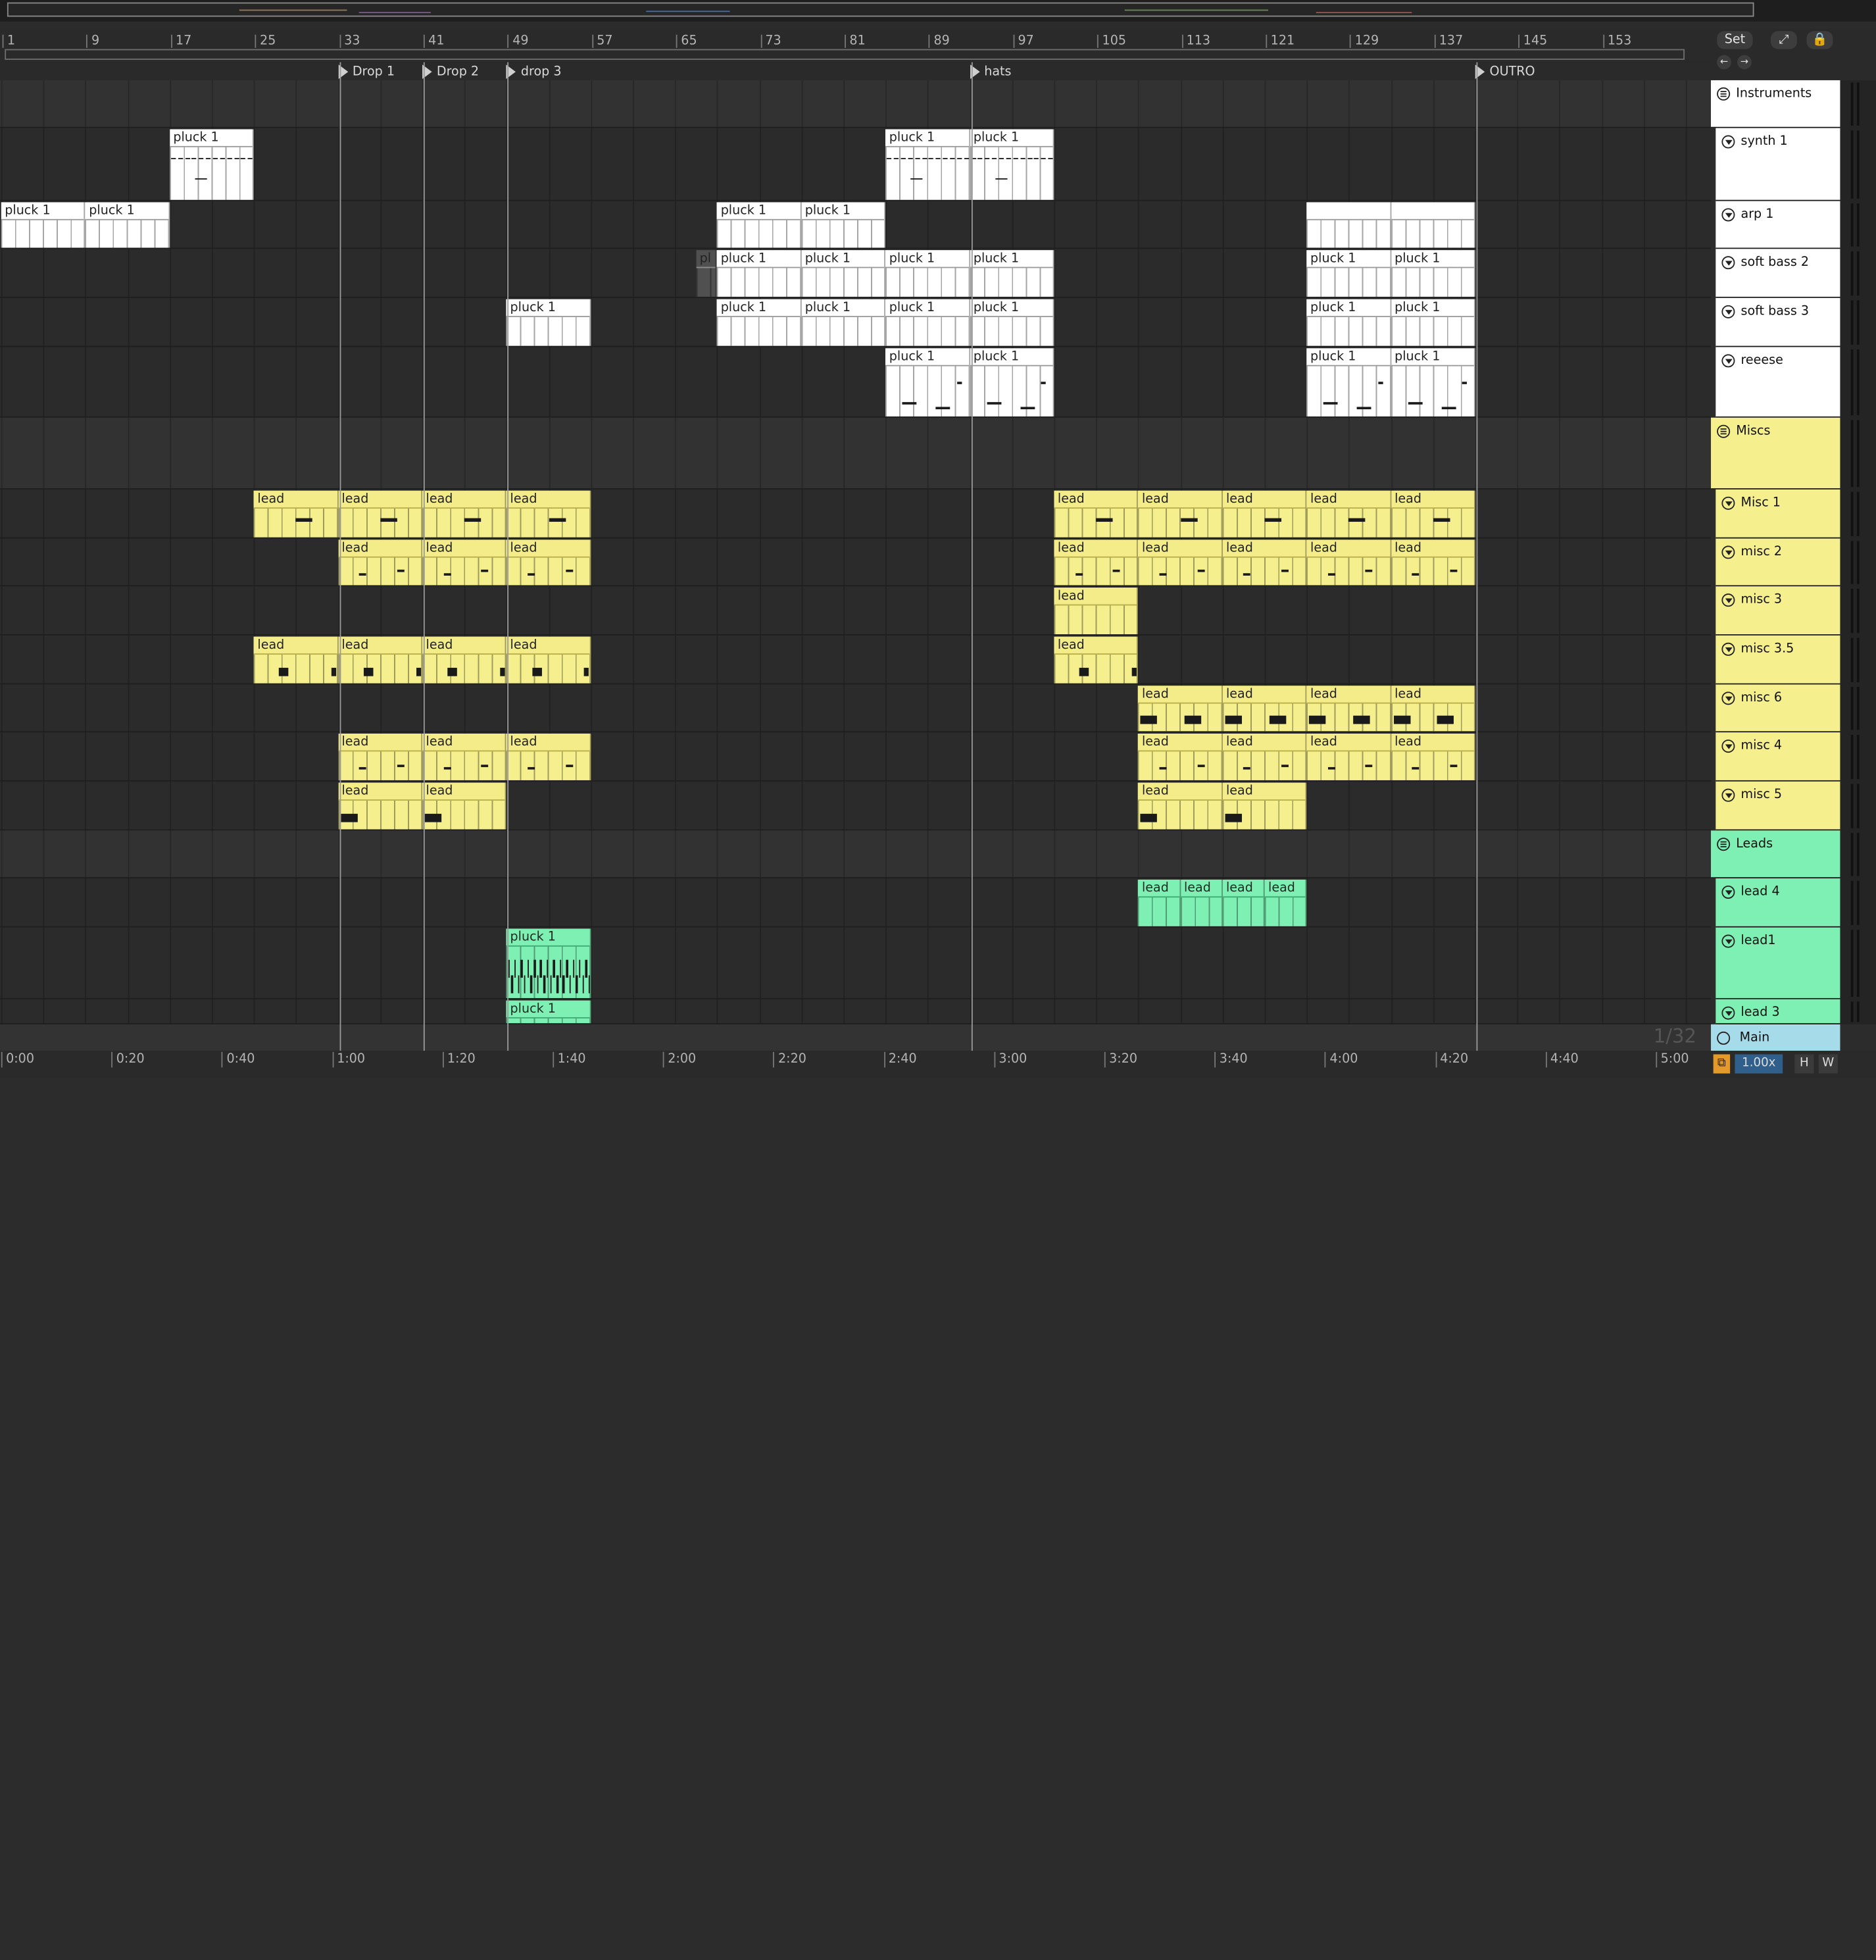  I want to click on track-header: synth 1, so click(1778, 164).